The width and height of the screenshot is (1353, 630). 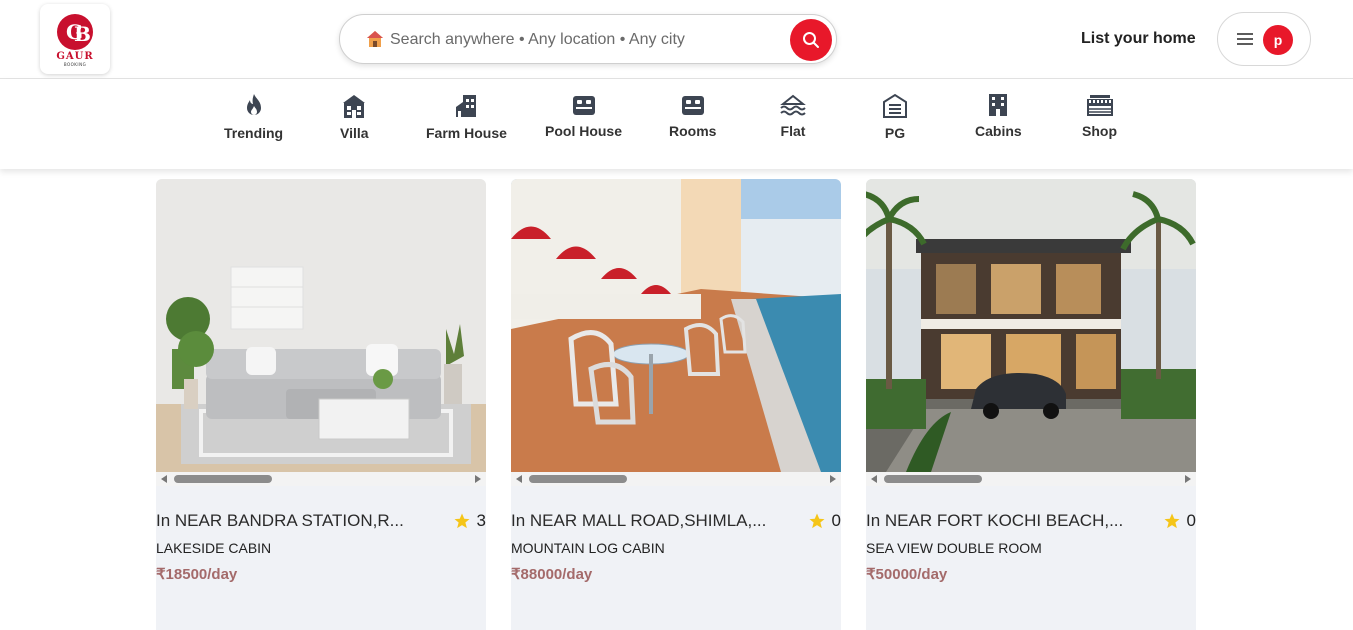 What do you see at coordinates (197, 574) in the screenshot?
I see `listing-price: ₹18500/day` at bounding box center [197, 574].